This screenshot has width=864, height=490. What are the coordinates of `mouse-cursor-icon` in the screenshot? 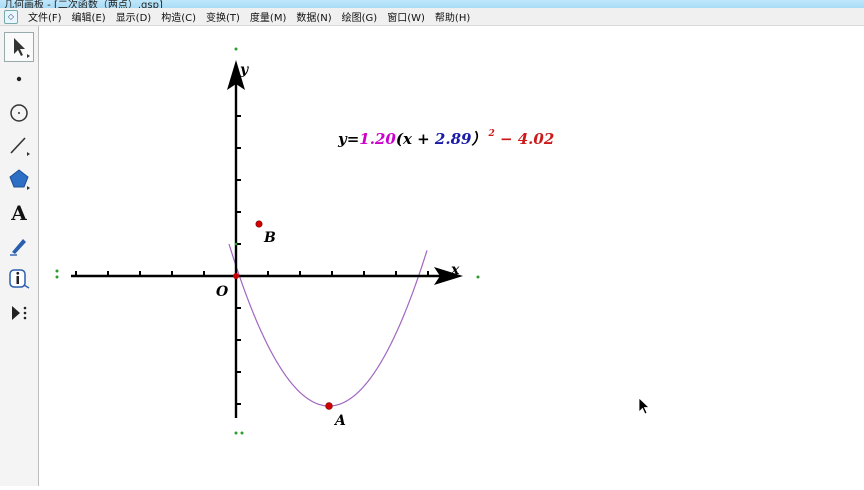 It's located at (644, 406).